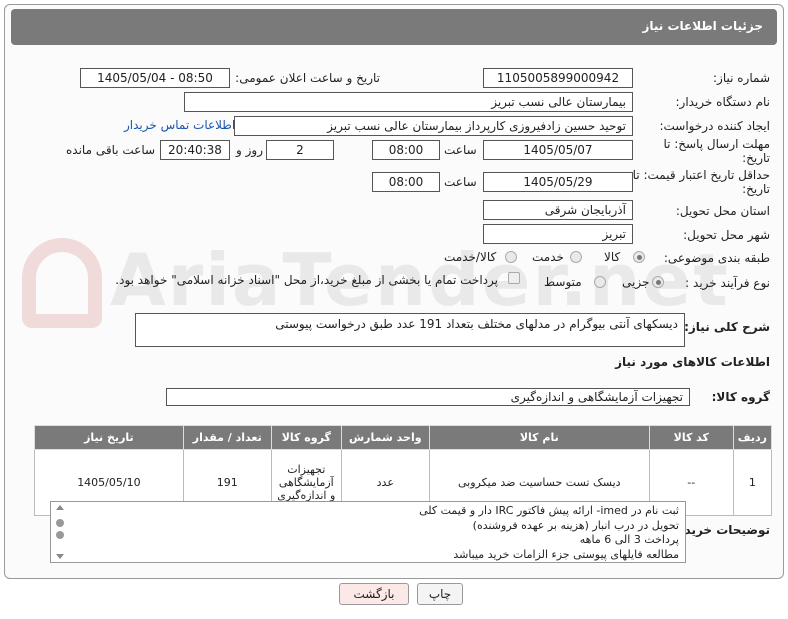 The height and width of the screenshot is (619, 788). What do you see at coordinates (514, 278) in the screenshot?
I see `treasury-payment-checkbox` at bounding box center [514, 278].